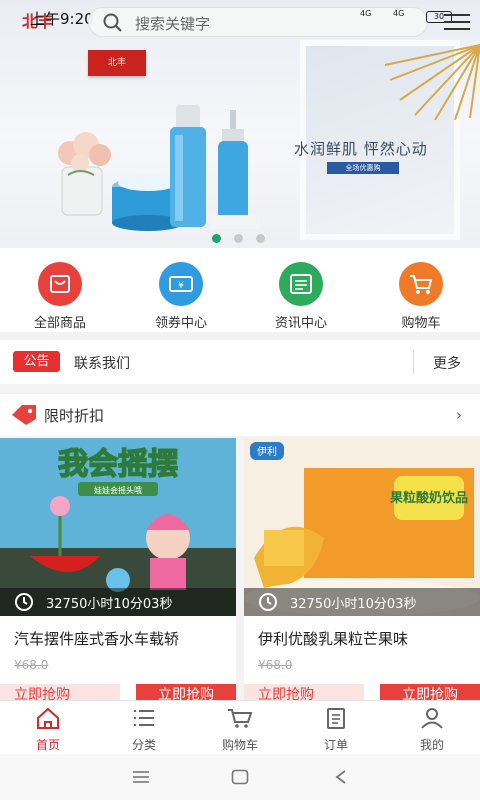  Describe the element at coordinates (74, 416) in the screenshot. I see `section-title: 限时折扣` at that location.